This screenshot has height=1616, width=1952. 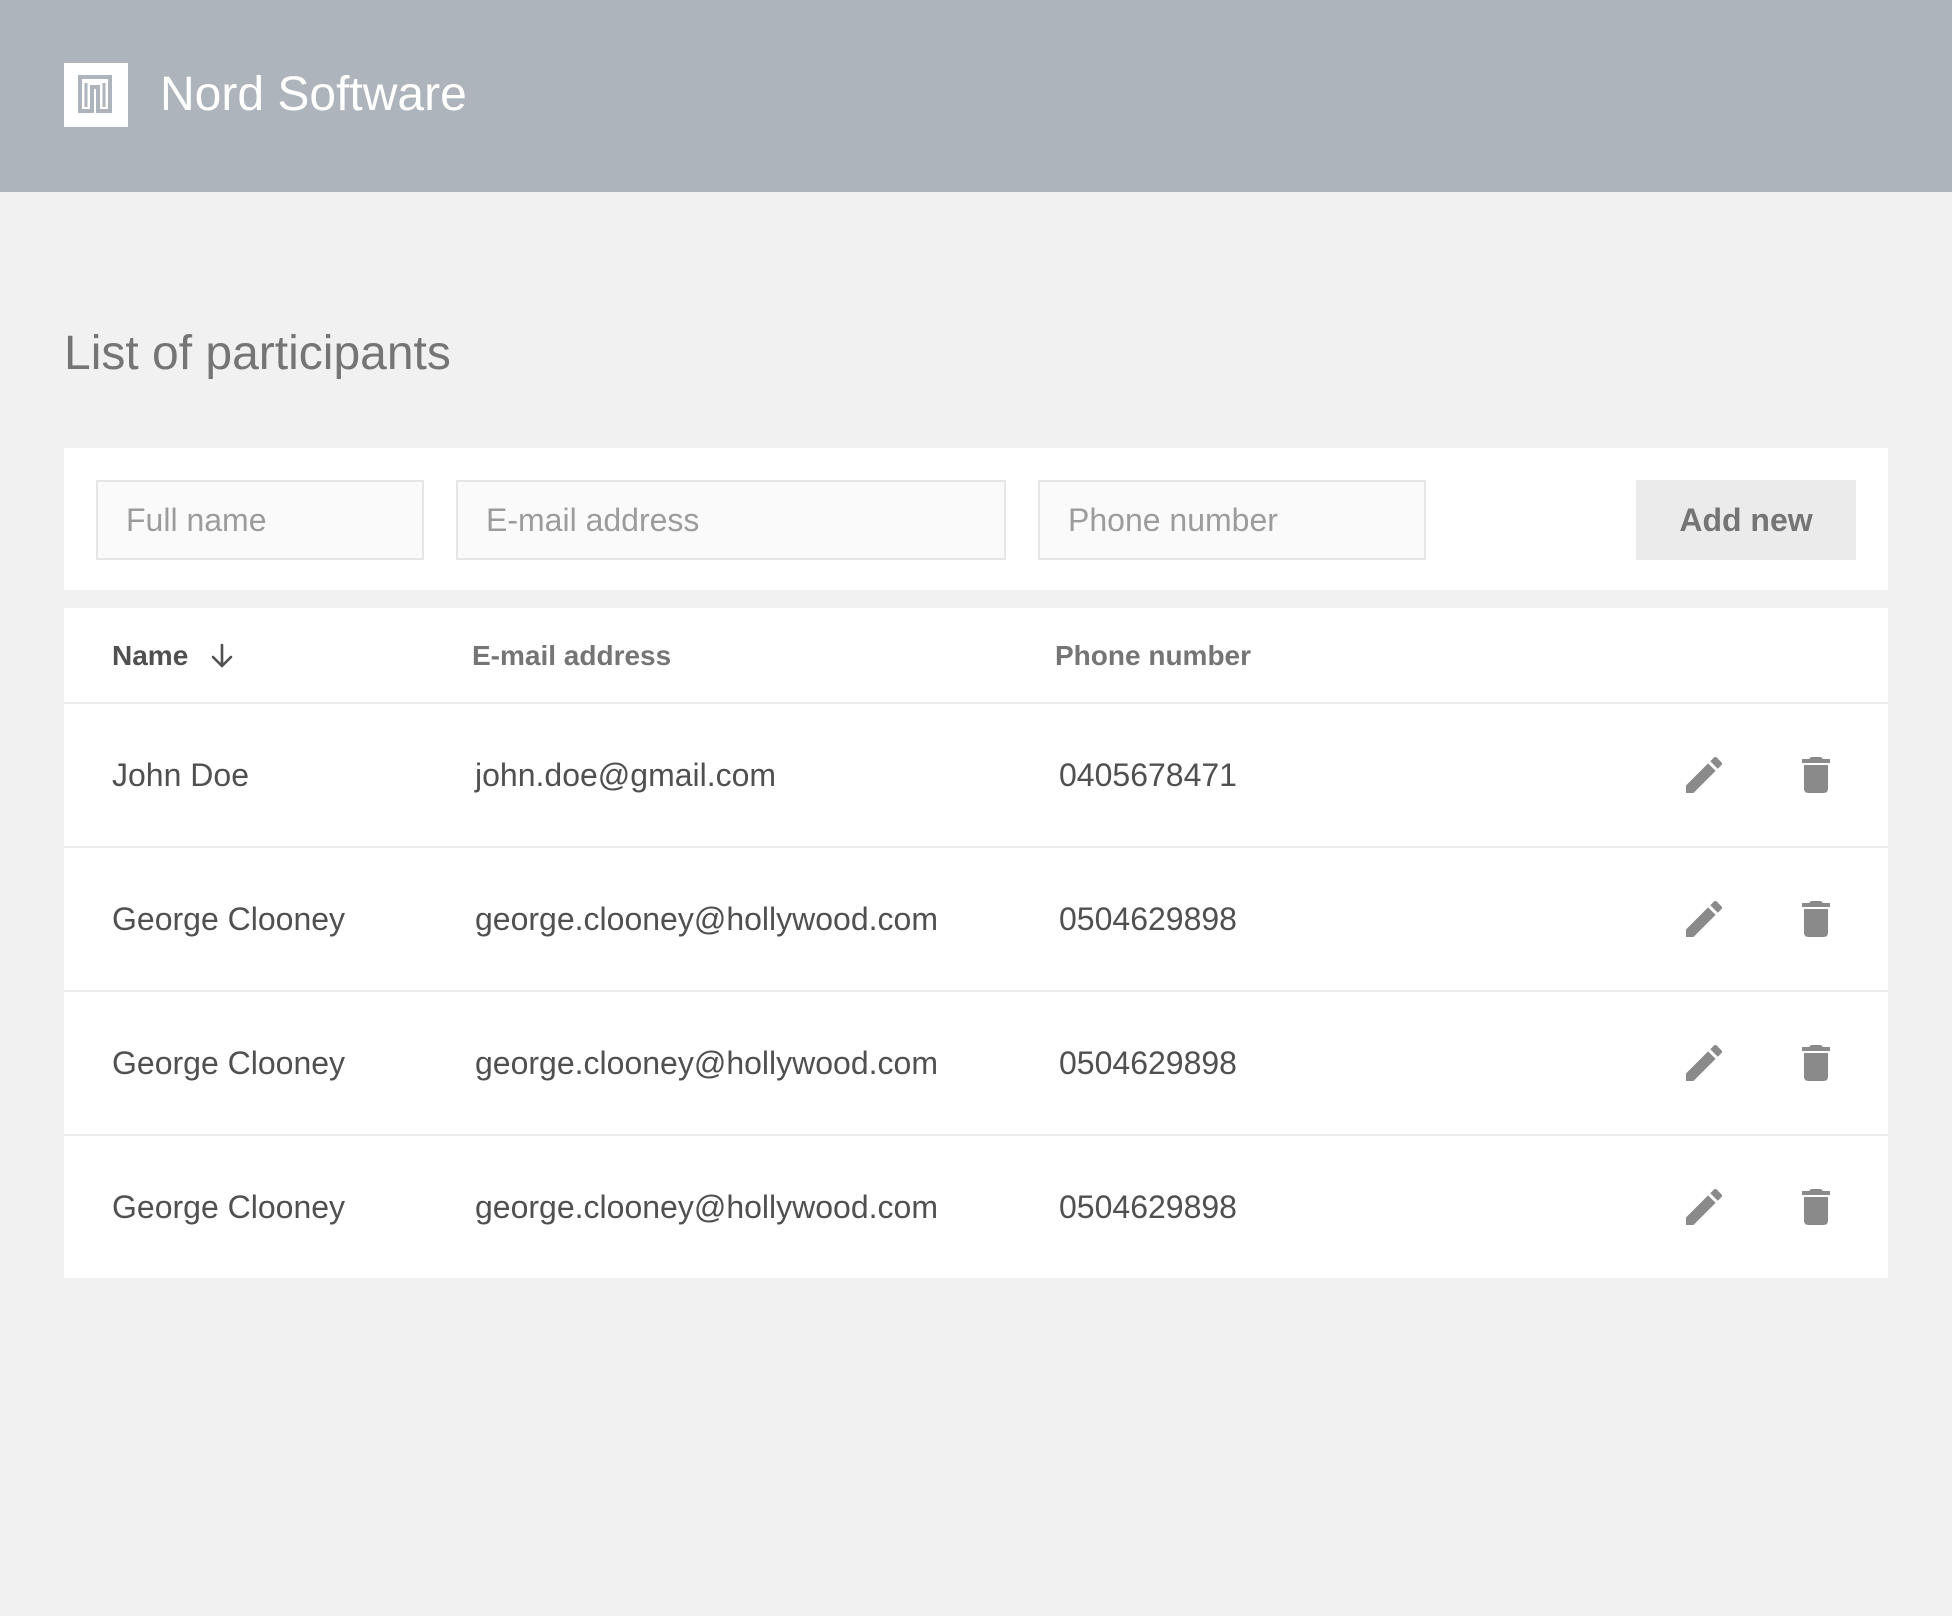 I want to click on email-input, so click(x=731, y=520).